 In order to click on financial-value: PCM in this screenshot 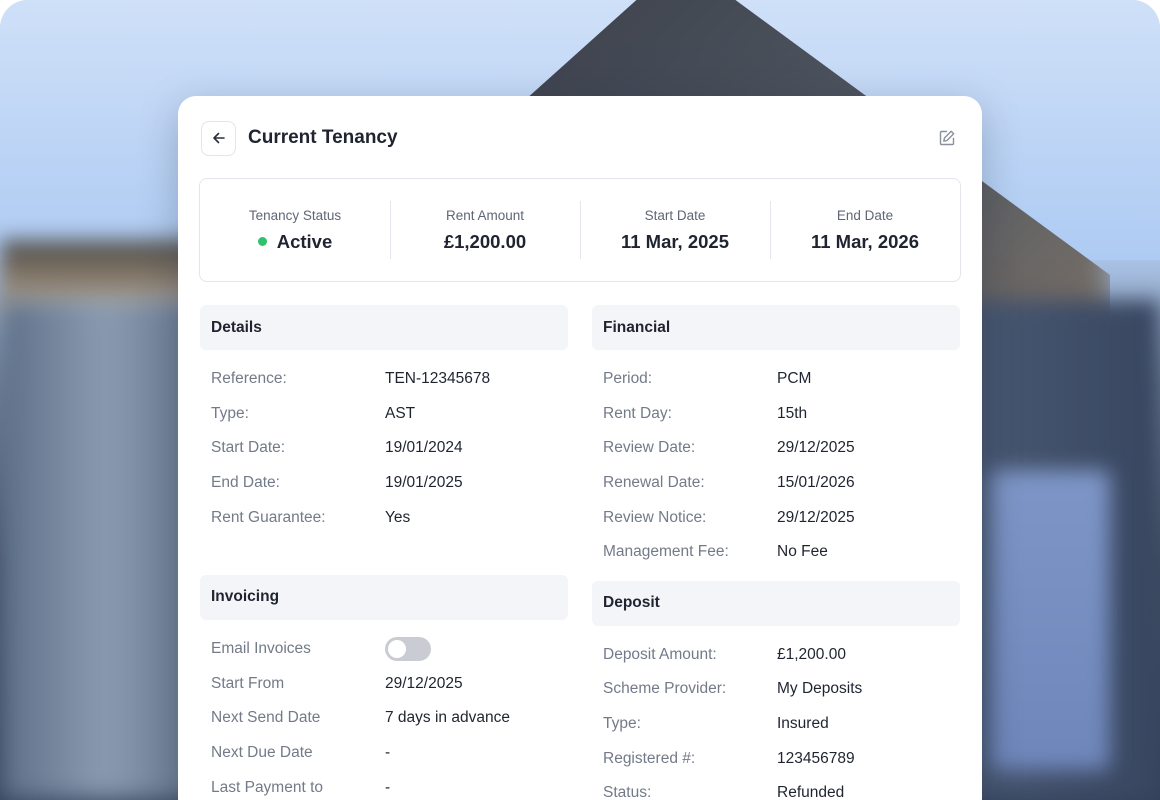, I will do `click(794, 379)`.